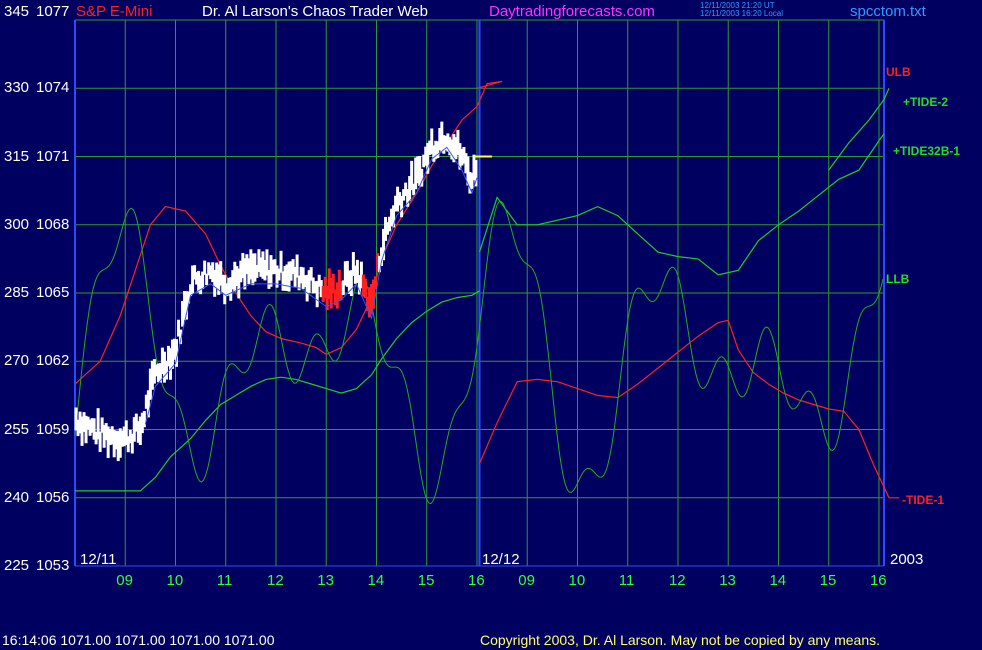  I want to click on y-left-tick-label: 240, so click(17, 497).